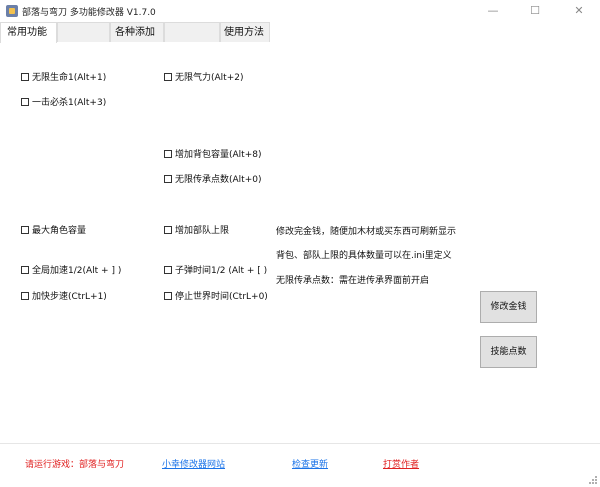 This screenshot has width=600, height=487. I want to click on checkbox-bag-capacity: 增加背包容量(Alt+8), so click(212, 155).